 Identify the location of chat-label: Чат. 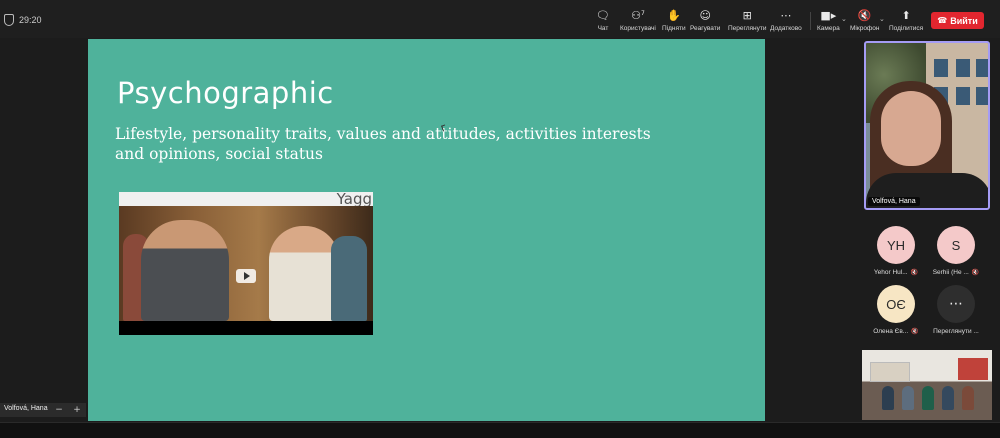
(603, 28).